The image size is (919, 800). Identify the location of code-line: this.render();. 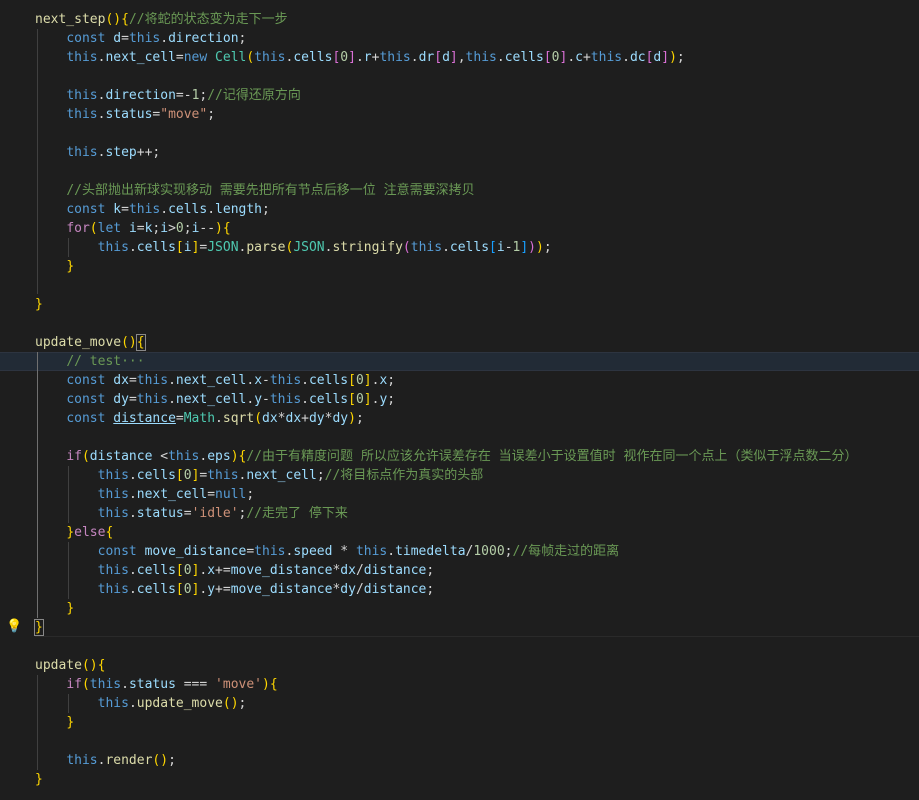
(105, 760).